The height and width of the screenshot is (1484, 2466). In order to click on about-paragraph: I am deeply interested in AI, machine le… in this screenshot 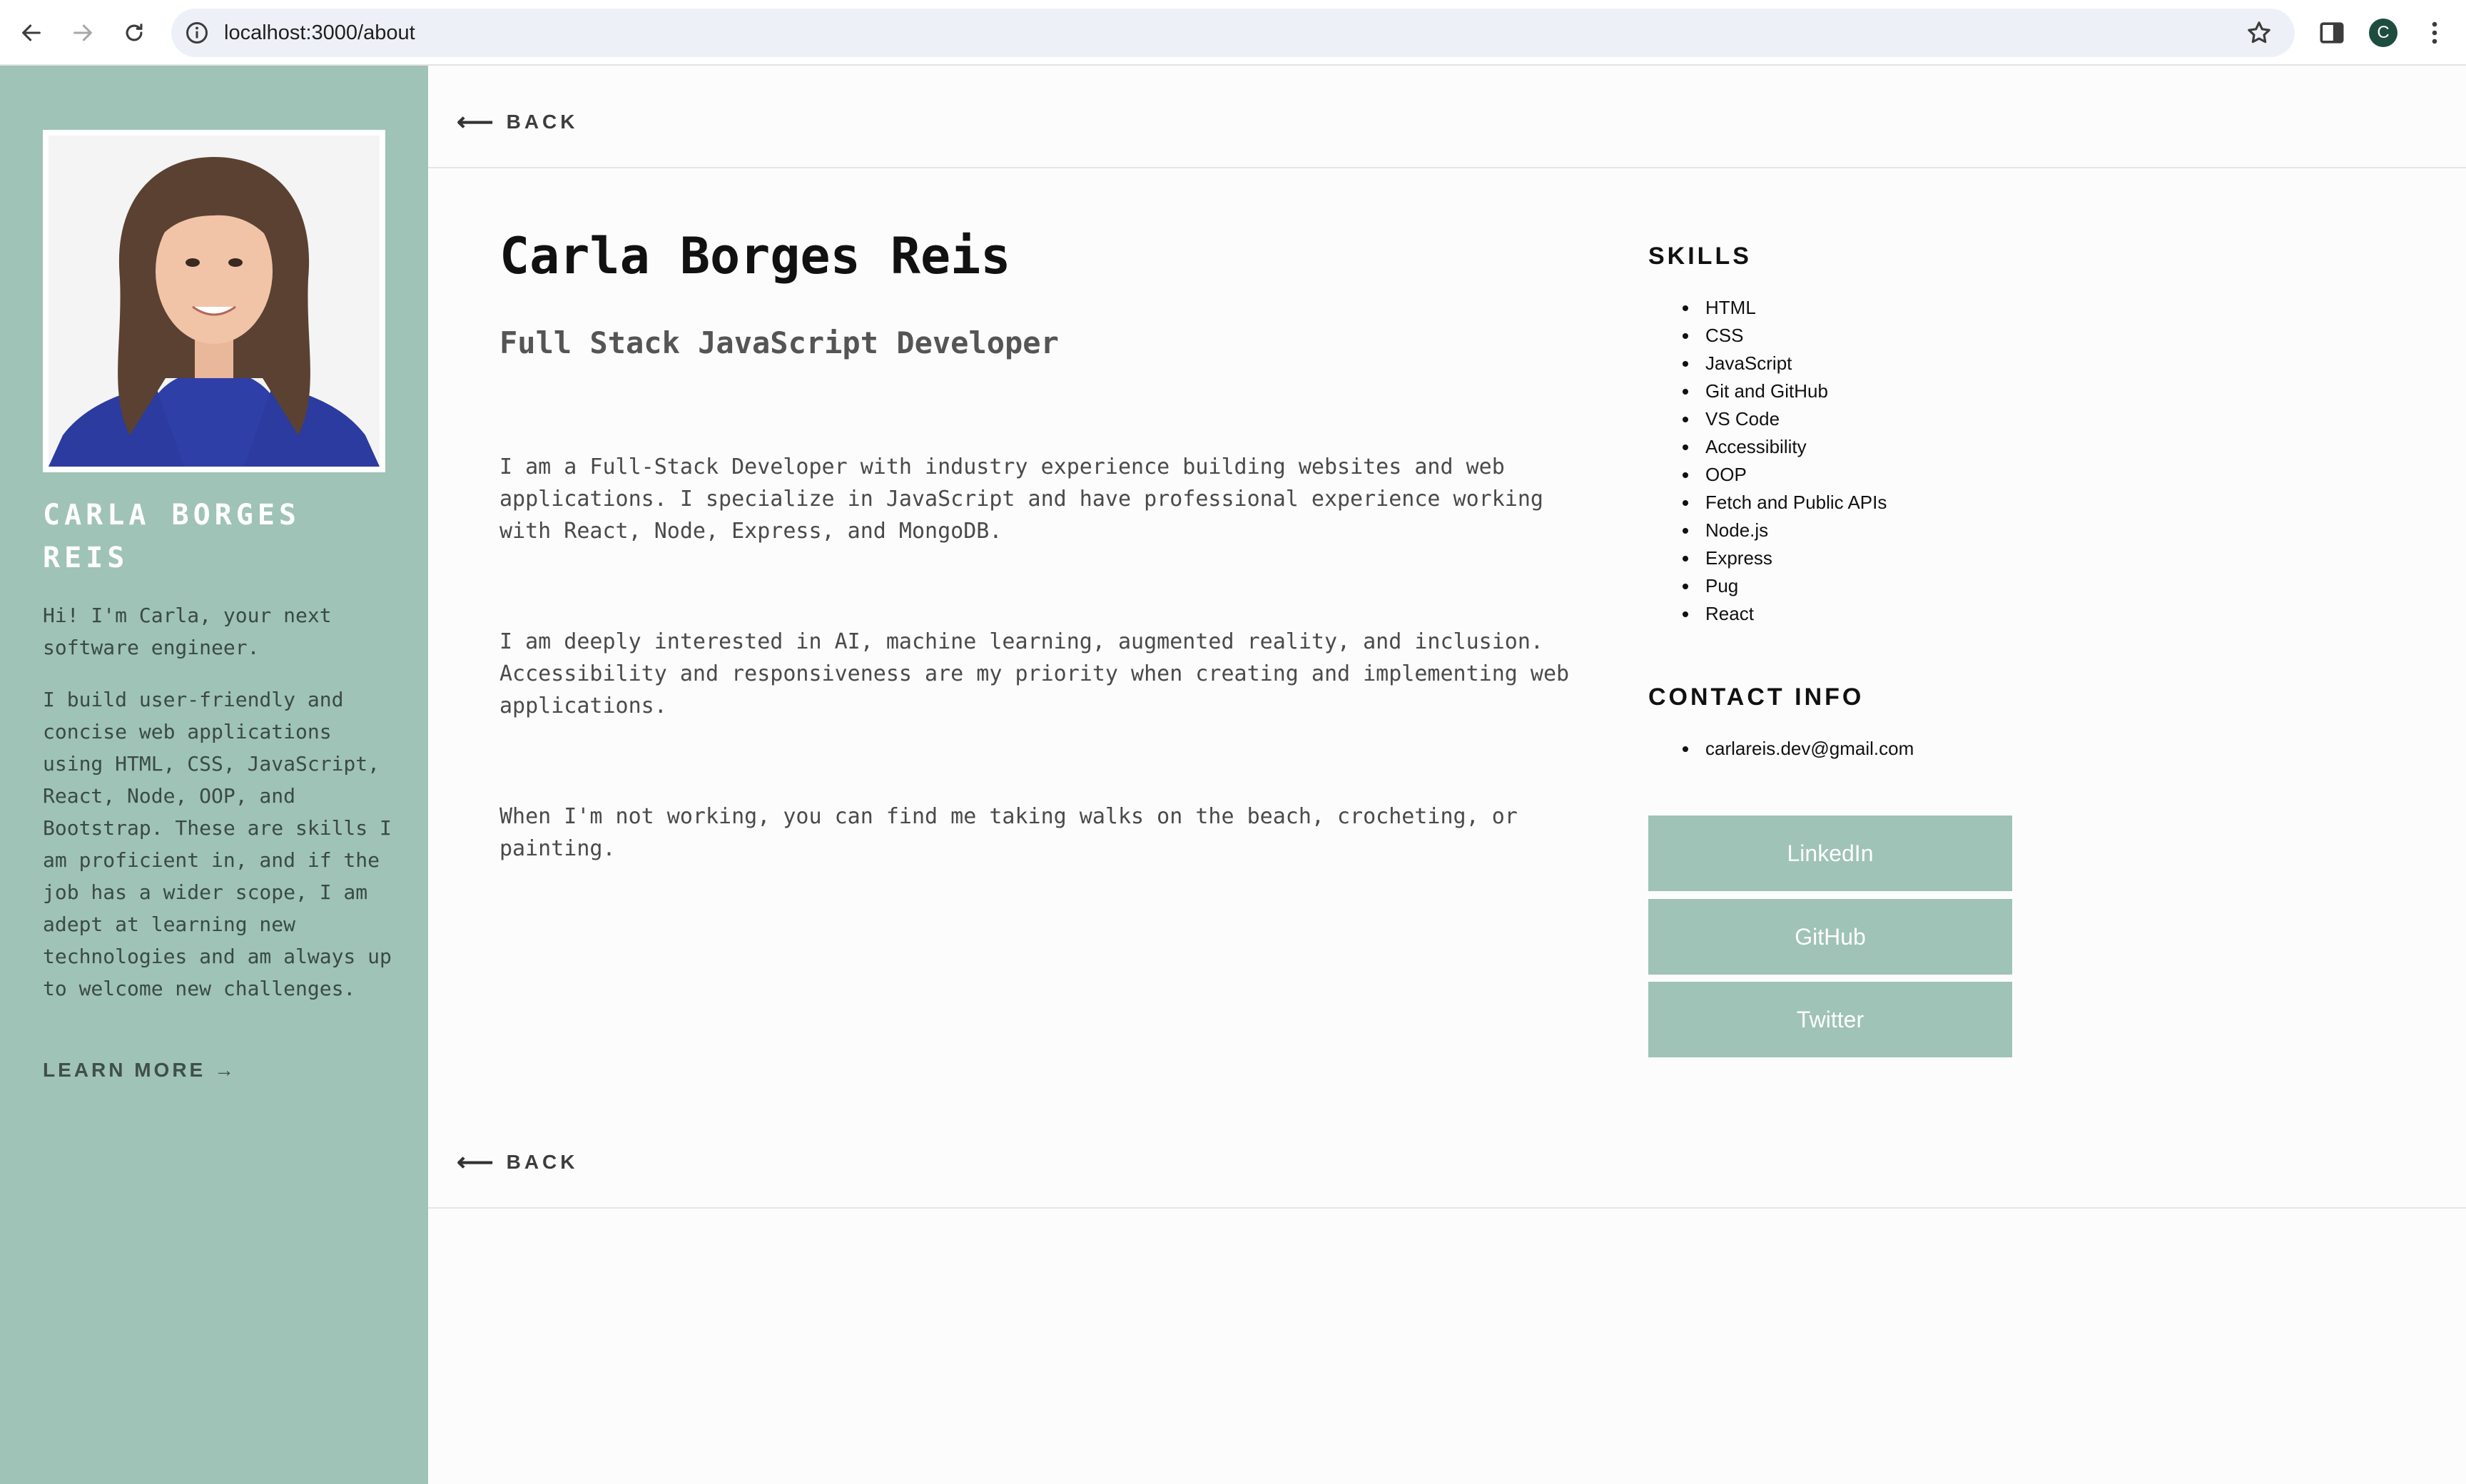, I will do `click(1034, 673)`.